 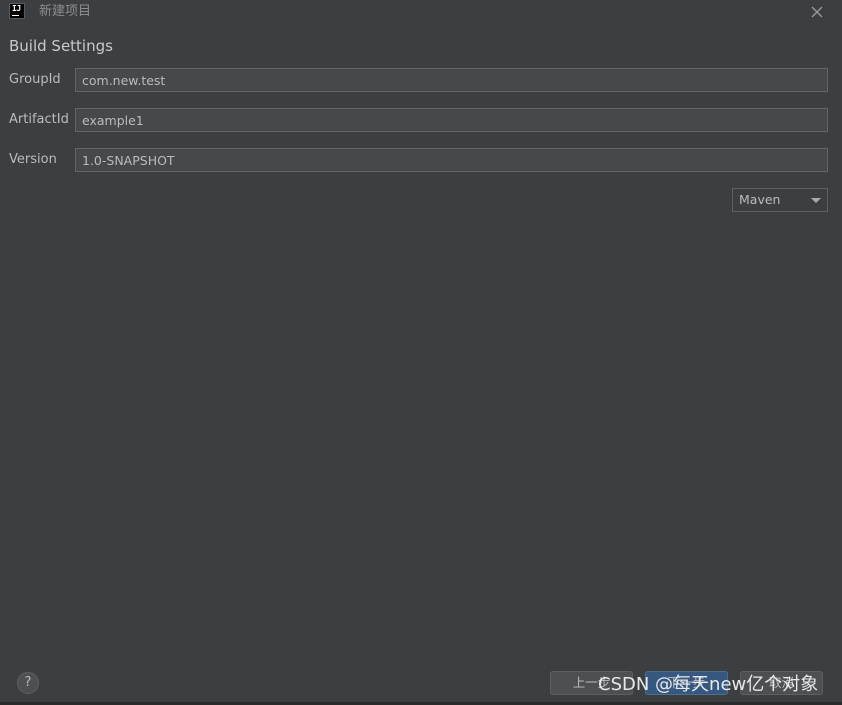 What do you see at coordinates (781, 683) in the screenshot?
I see `cancel-button: 取消` at bounding box center [781, 683].